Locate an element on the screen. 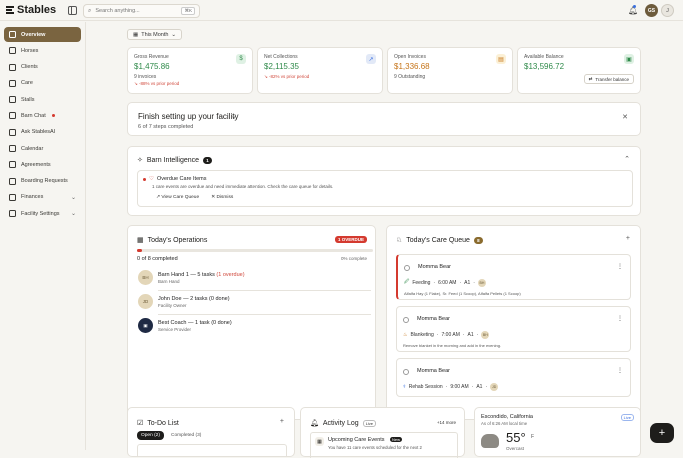  sparkle-icon: ✧ is located at coordinates (140, 160).